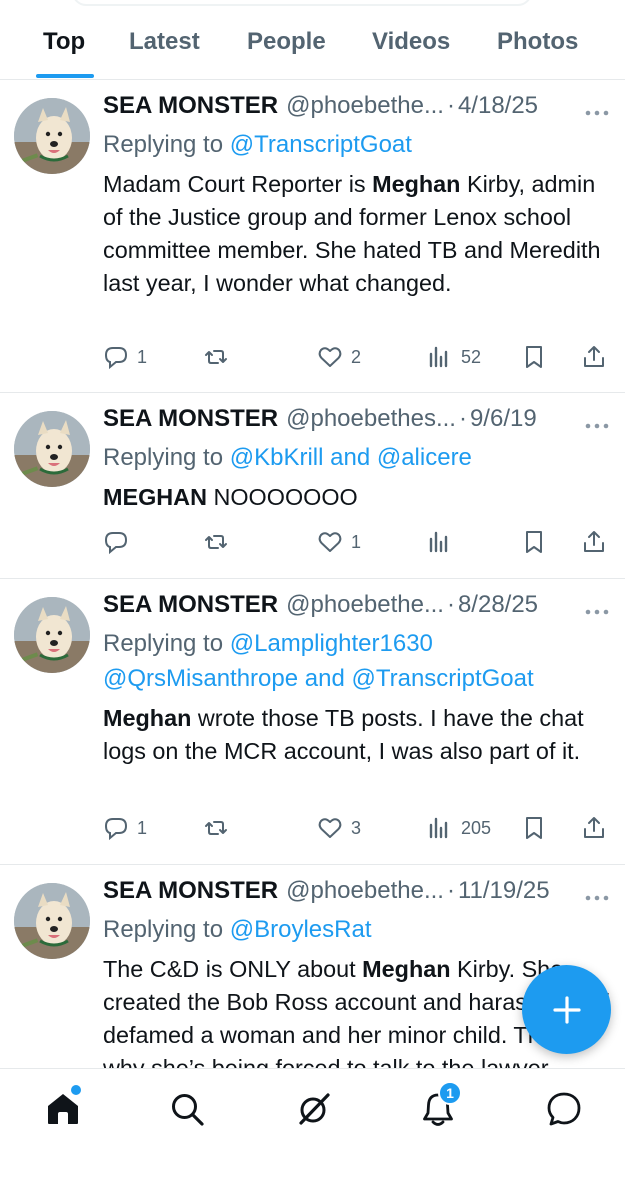 Image resolution: width=625 pixels, height=1200 pixels. What do you see at coordinates (356, 827) in the screenshot?
I see `like-count: 3` at bounding box center [356, 827].